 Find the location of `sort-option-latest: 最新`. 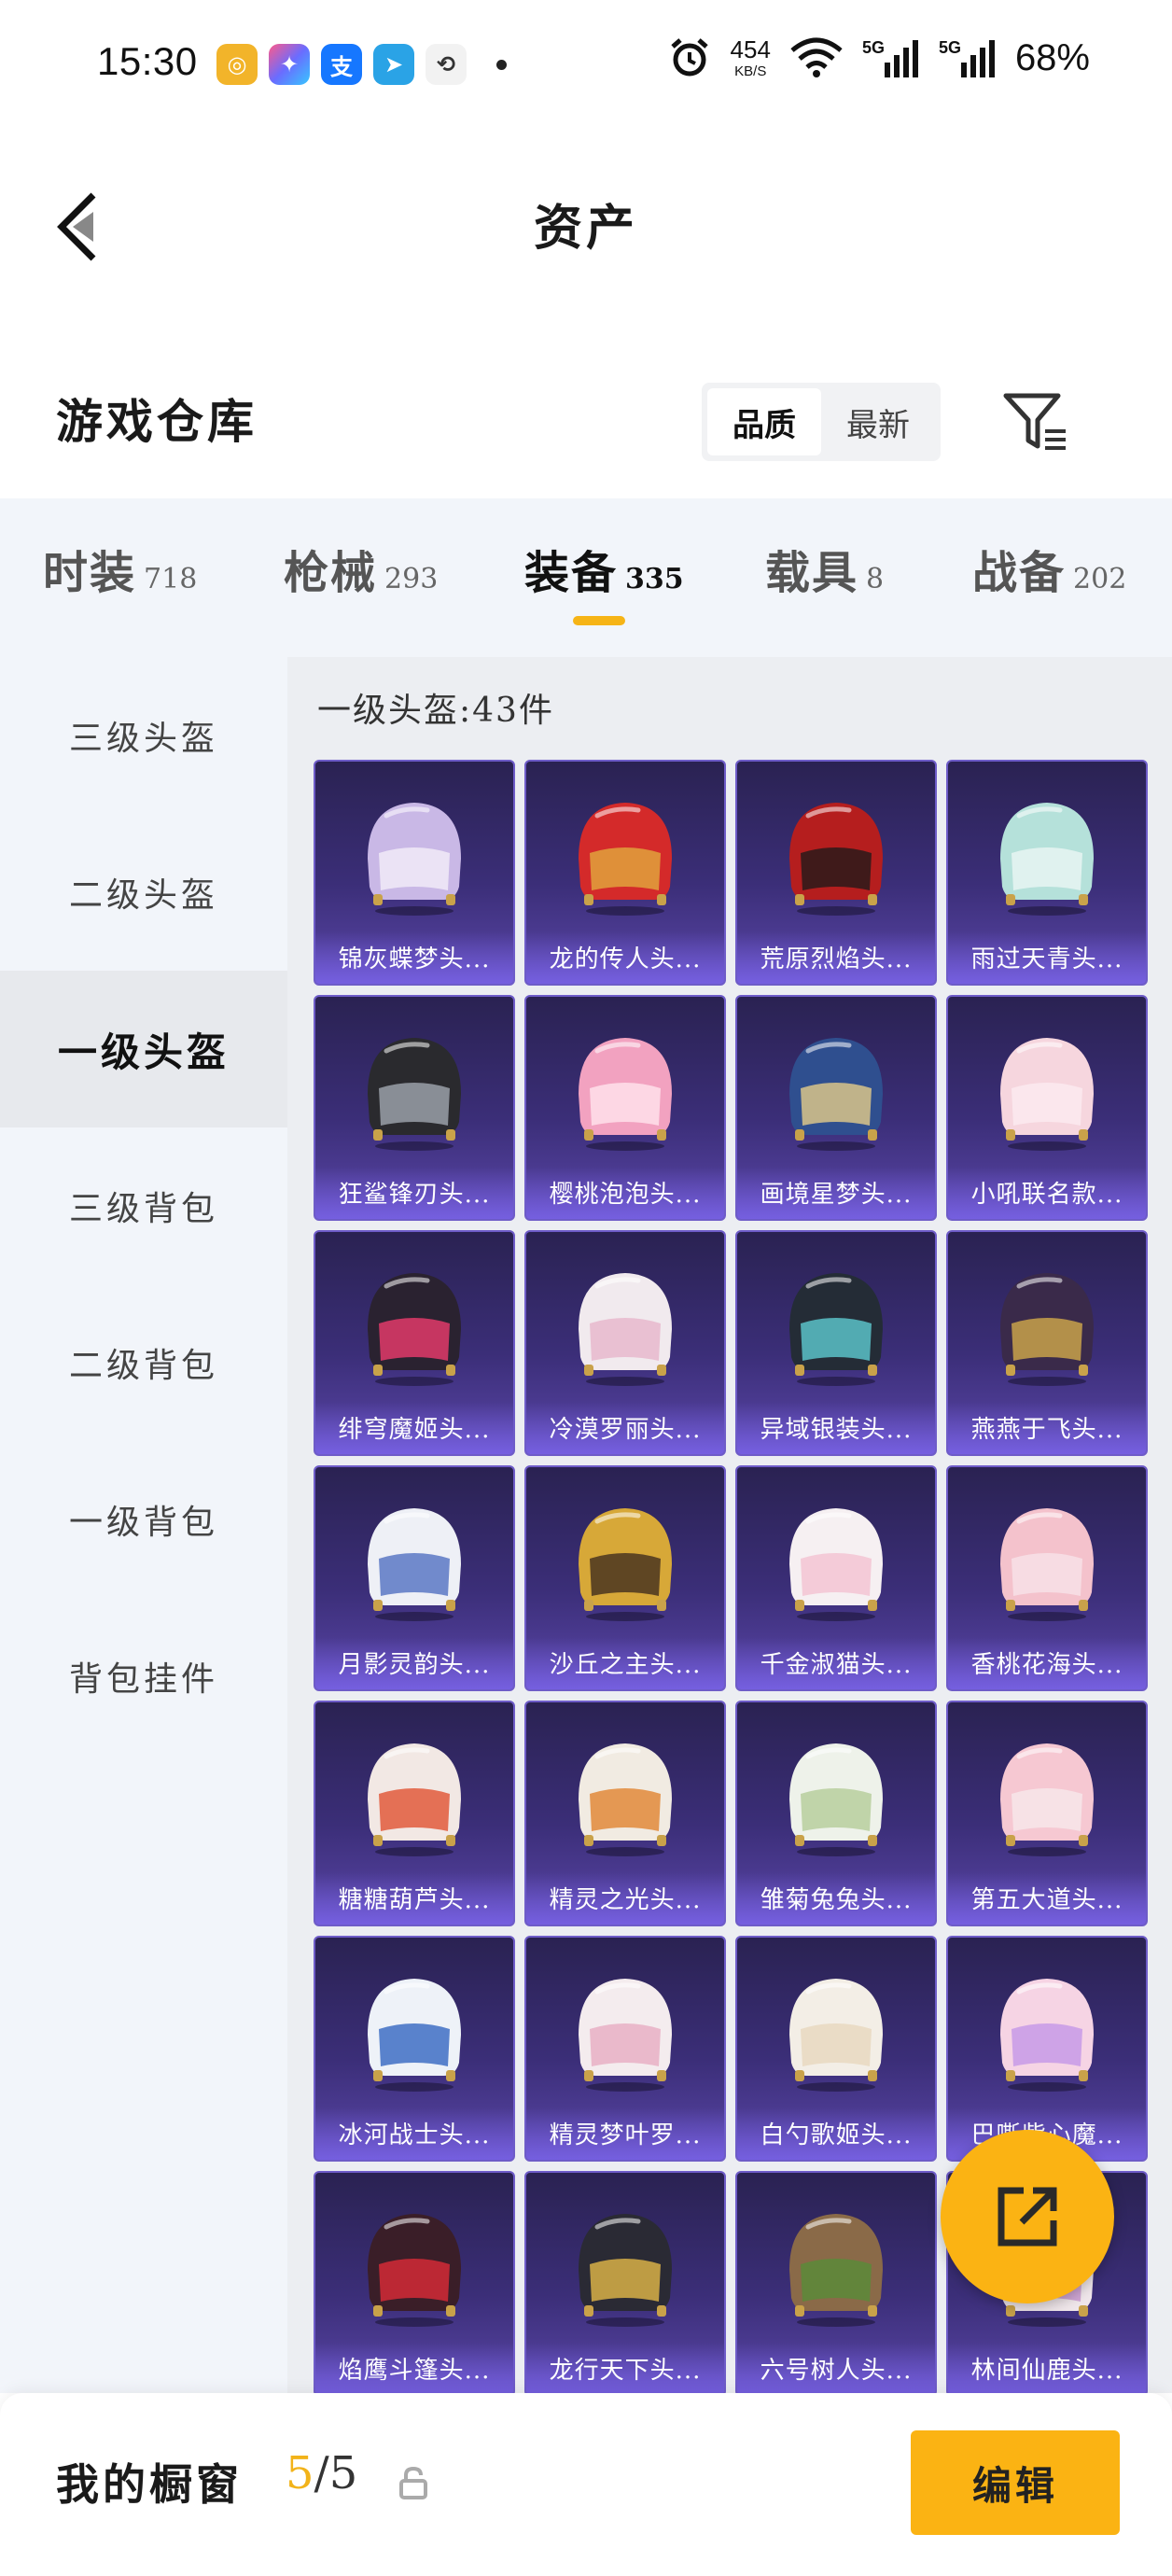

sort-option-latest: 最新 is located at coordinates (878, 421).